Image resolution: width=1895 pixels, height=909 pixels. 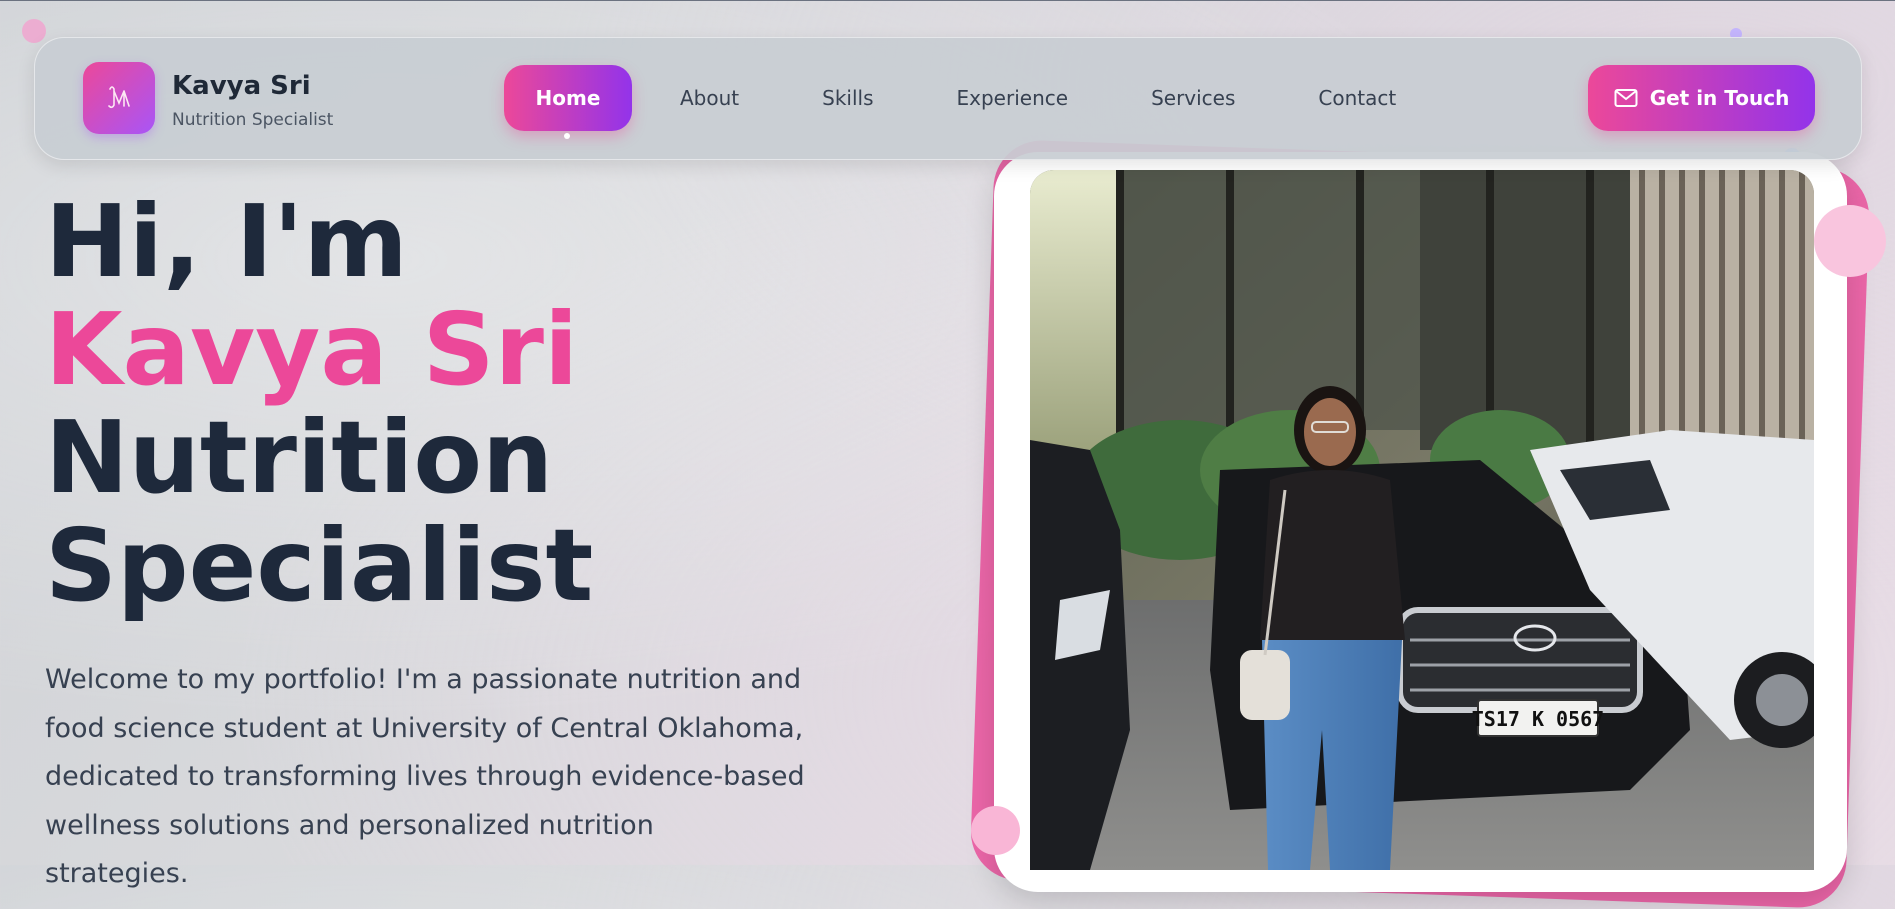 I want to click on nav-item-label: Services, so click(x=1193, y=98).